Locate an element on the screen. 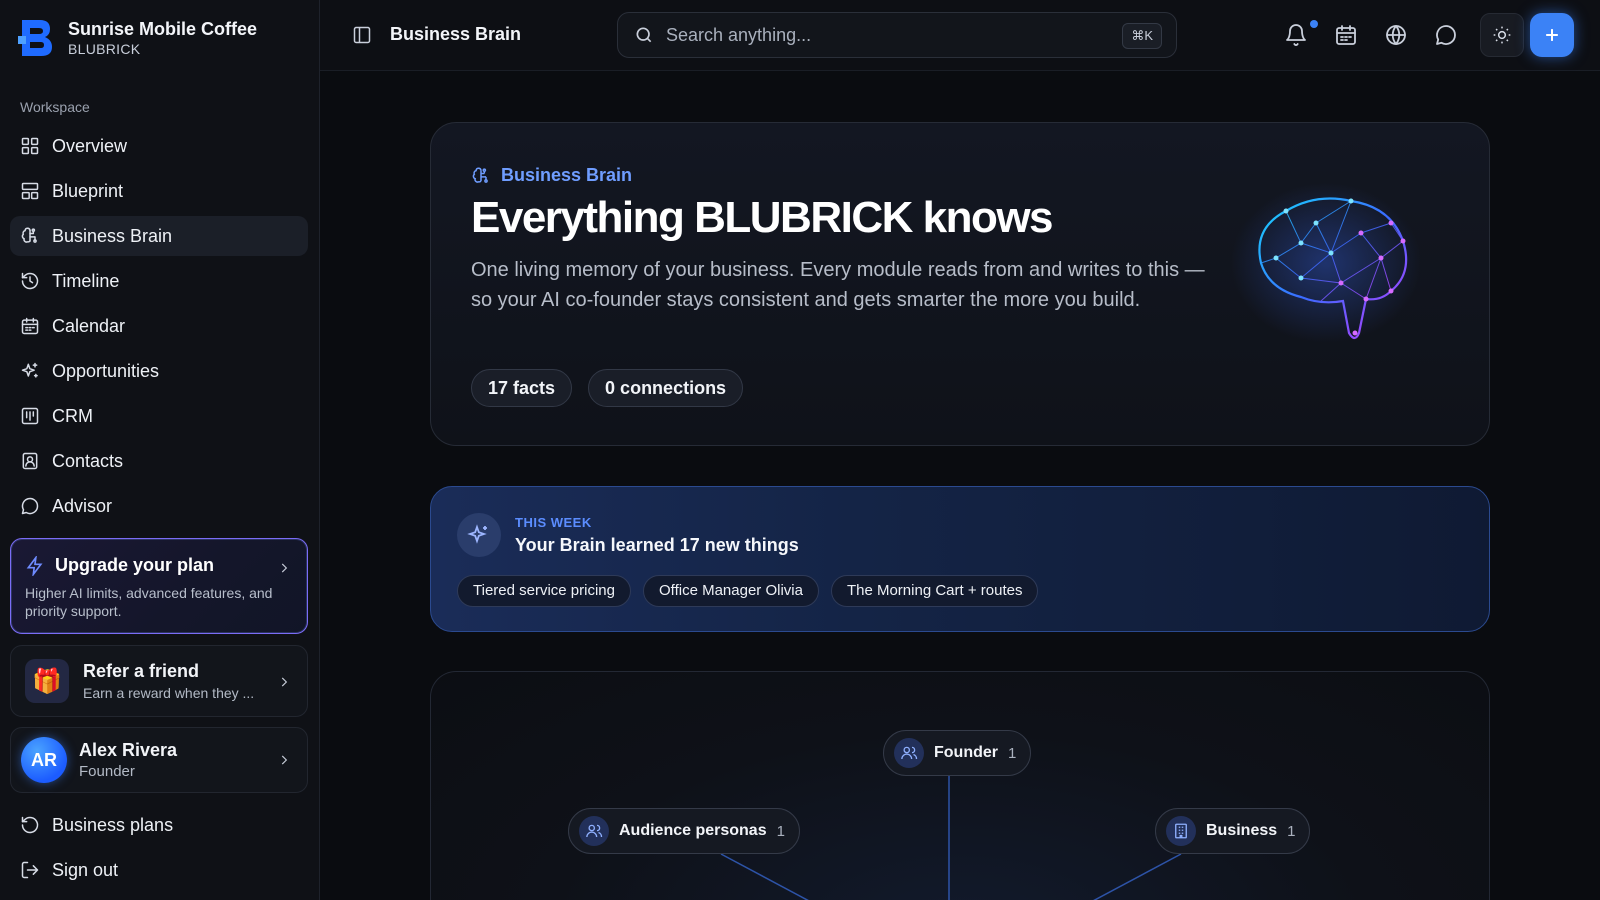  workspace-subtitle: BLUBRICK is located at coordinates (104, 49).